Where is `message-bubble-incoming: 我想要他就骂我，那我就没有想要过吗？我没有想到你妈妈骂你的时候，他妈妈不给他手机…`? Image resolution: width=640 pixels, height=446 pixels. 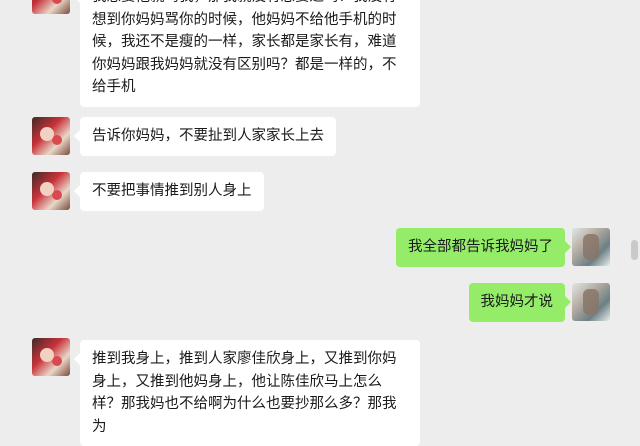
message-bubble-incoming: 我想要他就骂我，那我就没有想要过吗？我没有想到你妈妈骂你的时候，他妈妈不给他手机… is located at coordinates (247, 53).